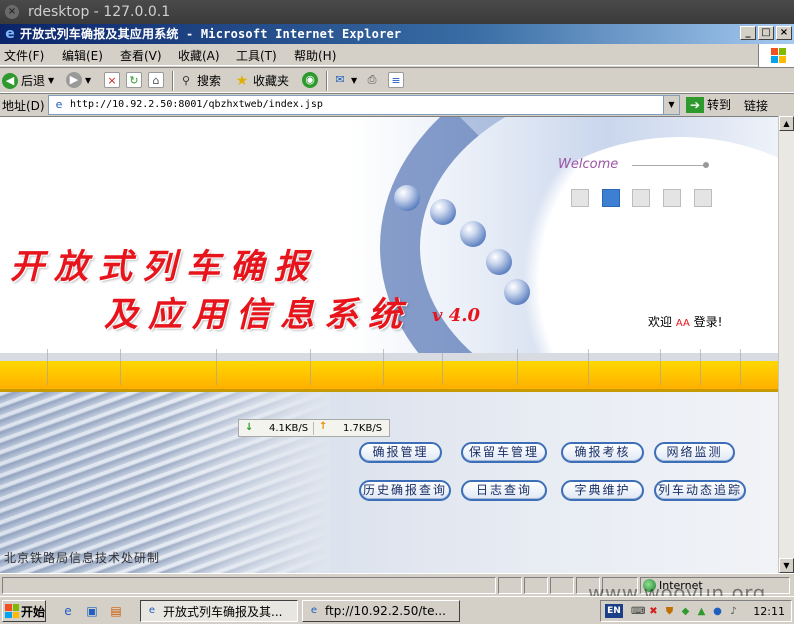 Image resolution: width=794 pixels, height=624 pixels. What do you see at coordinates (786, 344) in the screenshot?
I see `vertical-scrollbar: ▲ ▼` at bounding box center [786, 344].